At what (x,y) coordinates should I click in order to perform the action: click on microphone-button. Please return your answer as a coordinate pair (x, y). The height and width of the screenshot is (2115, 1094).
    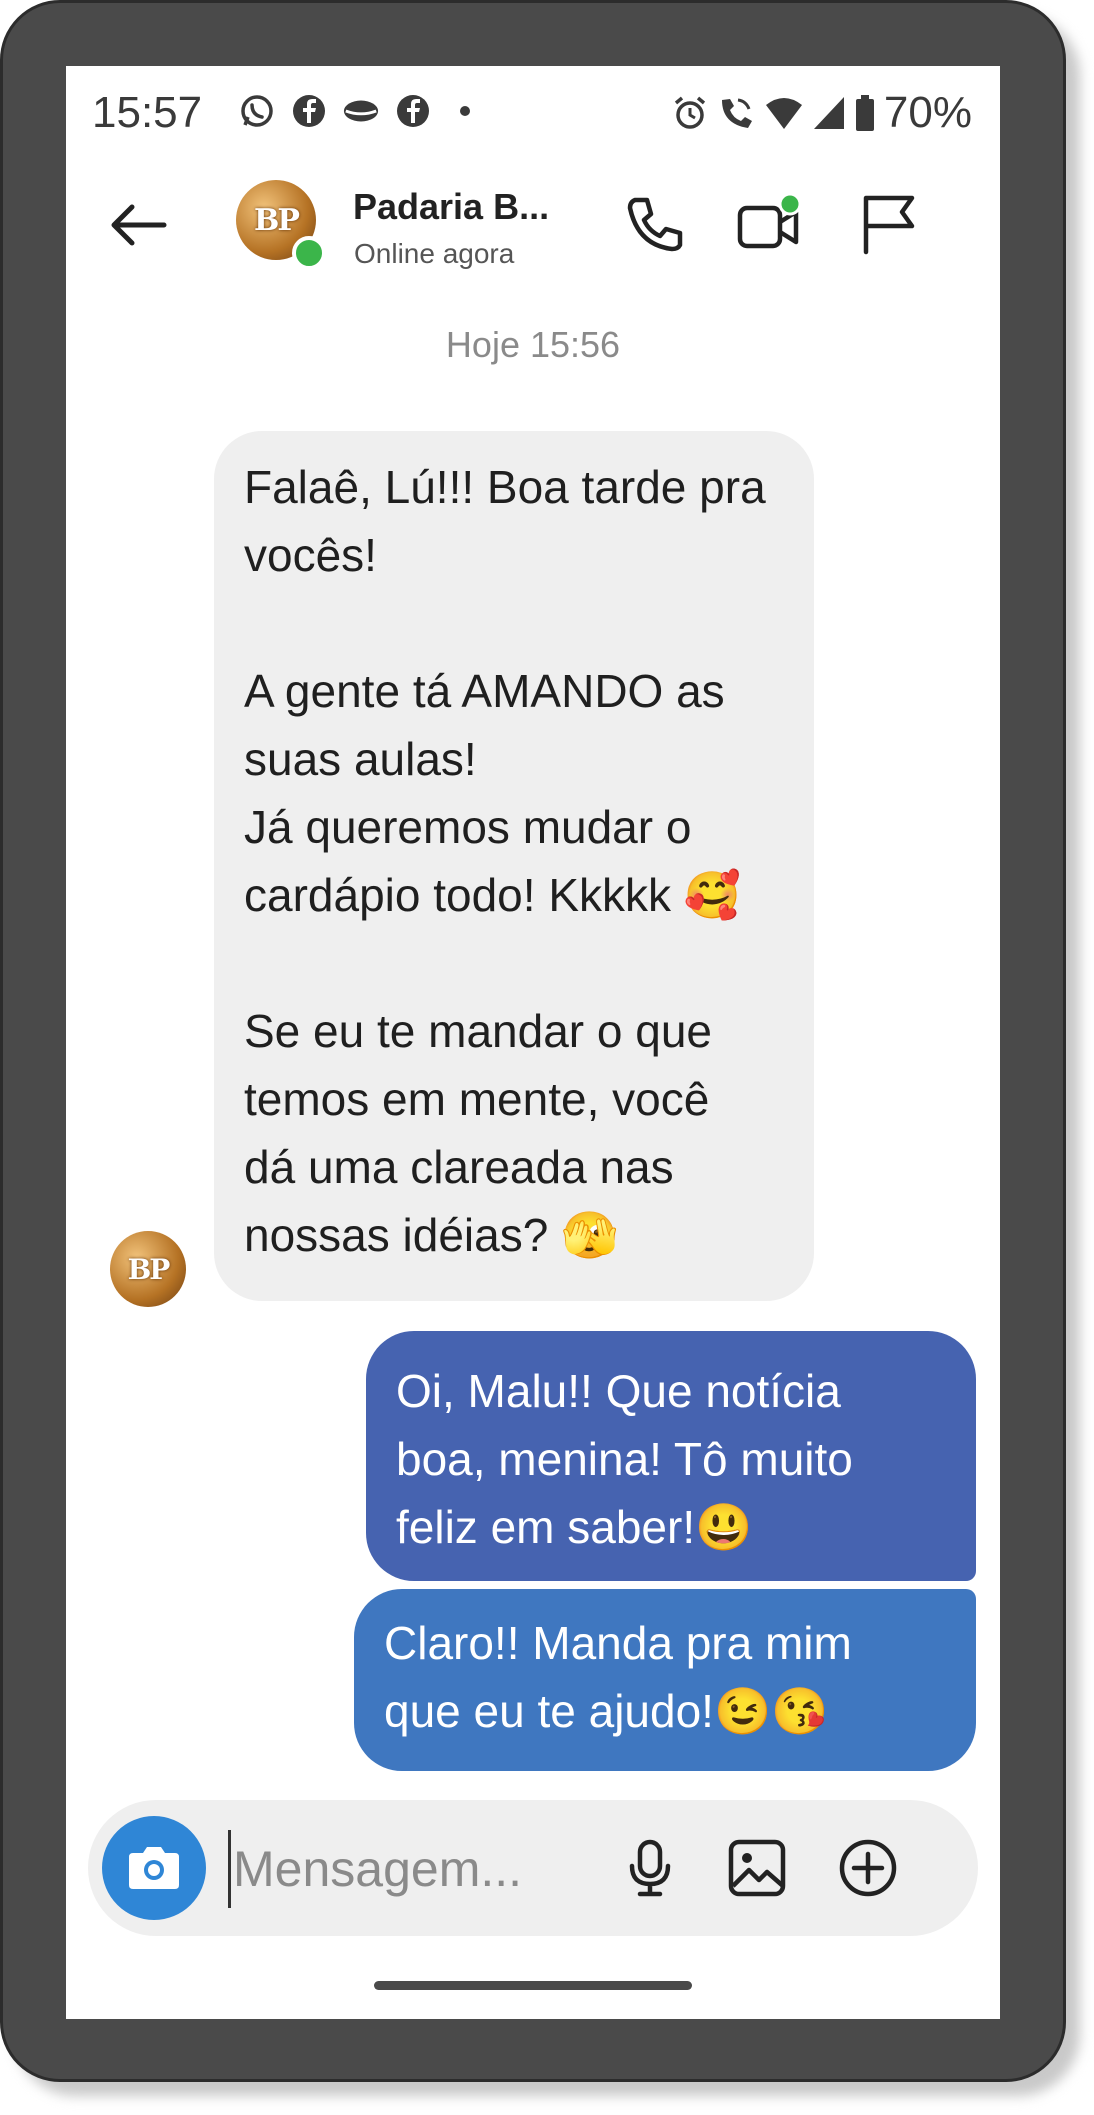
    Looking at the image, I should click on (650, 1868).